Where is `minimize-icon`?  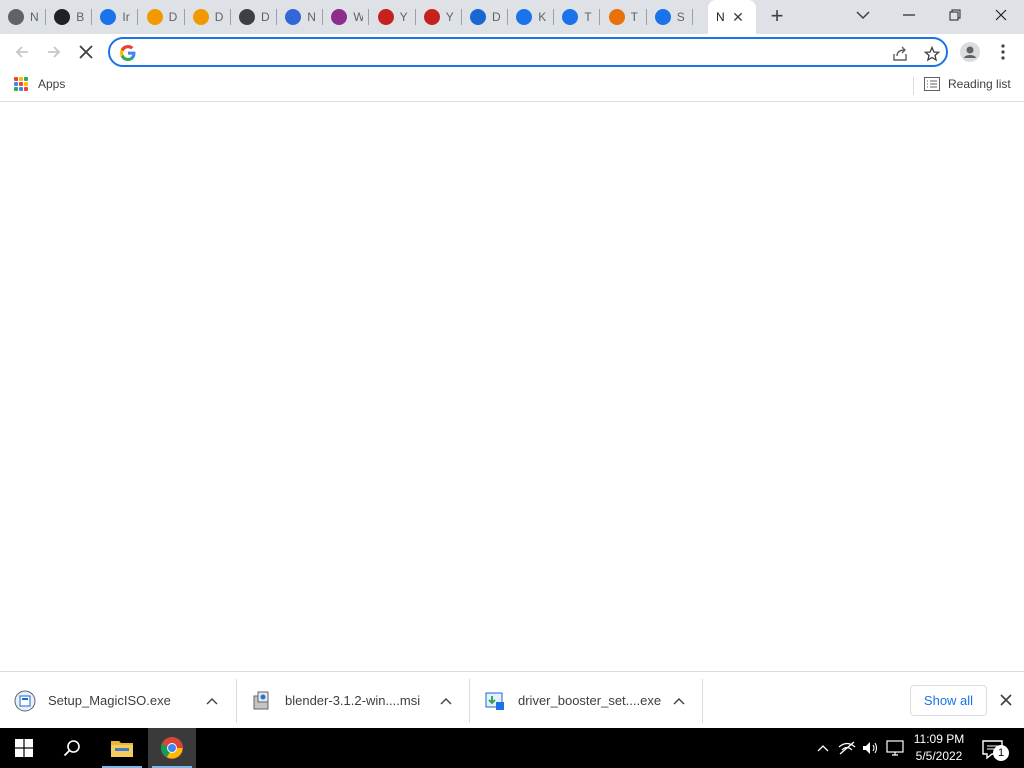 minimize-icon is located at coordinates (909, 15).